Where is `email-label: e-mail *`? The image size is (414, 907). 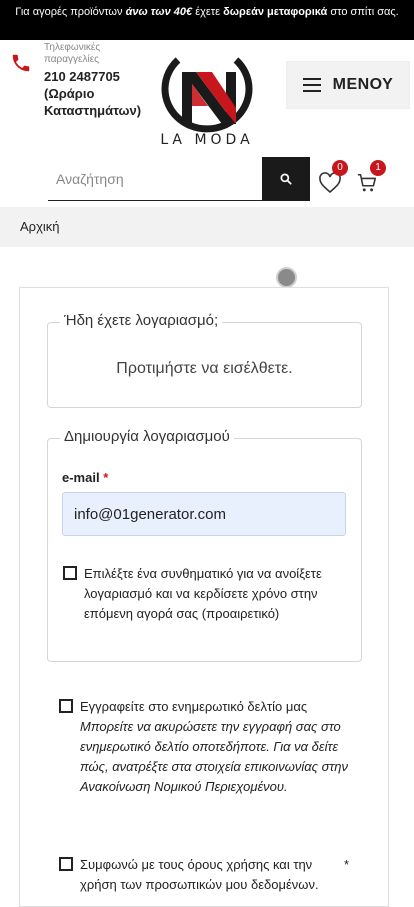
email-label: e-mail * is located at coordinates (85, 477).